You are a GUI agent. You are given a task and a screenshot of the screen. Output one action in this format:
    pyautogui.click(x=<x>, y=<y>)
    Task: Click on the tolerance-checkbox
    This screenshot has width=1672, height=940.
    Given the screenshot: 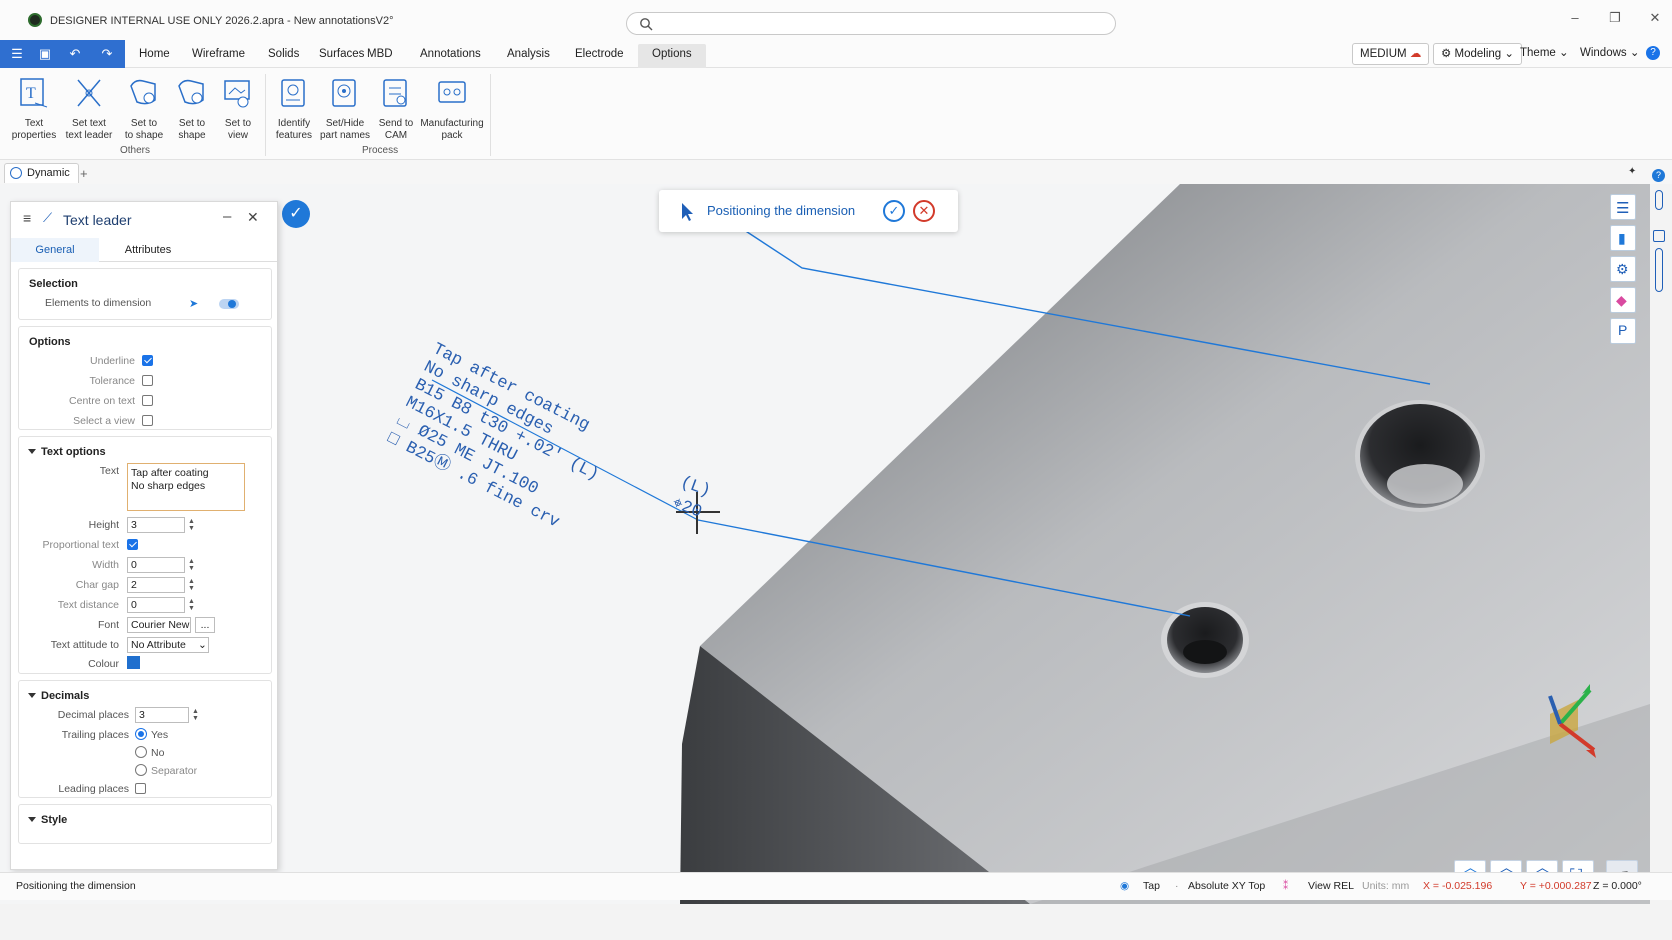 What is the action you would take?
    pyautogui.click(x=147, y=380)
    